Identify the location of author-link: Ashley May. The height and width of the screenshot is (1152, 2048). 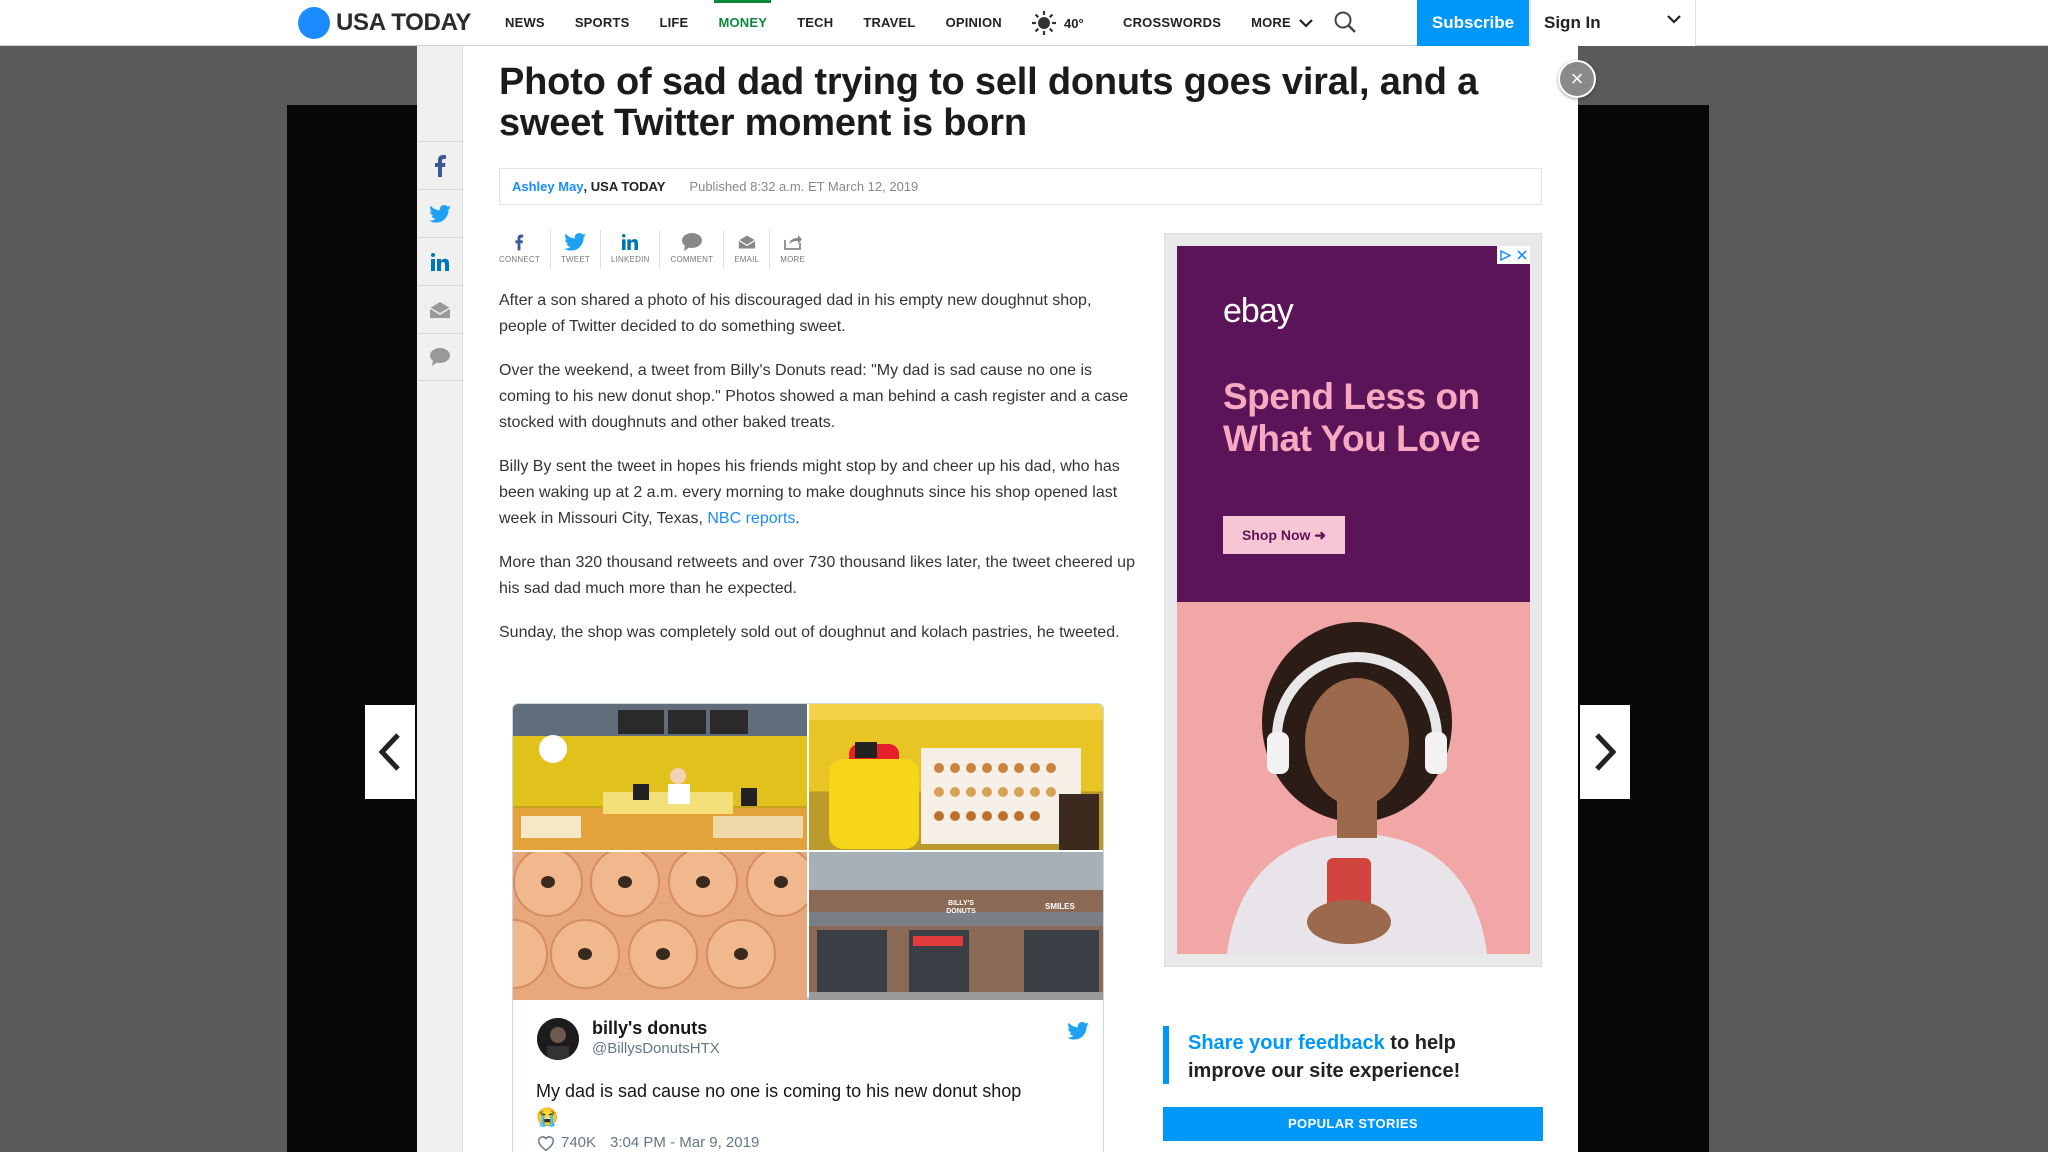
(548, 186).